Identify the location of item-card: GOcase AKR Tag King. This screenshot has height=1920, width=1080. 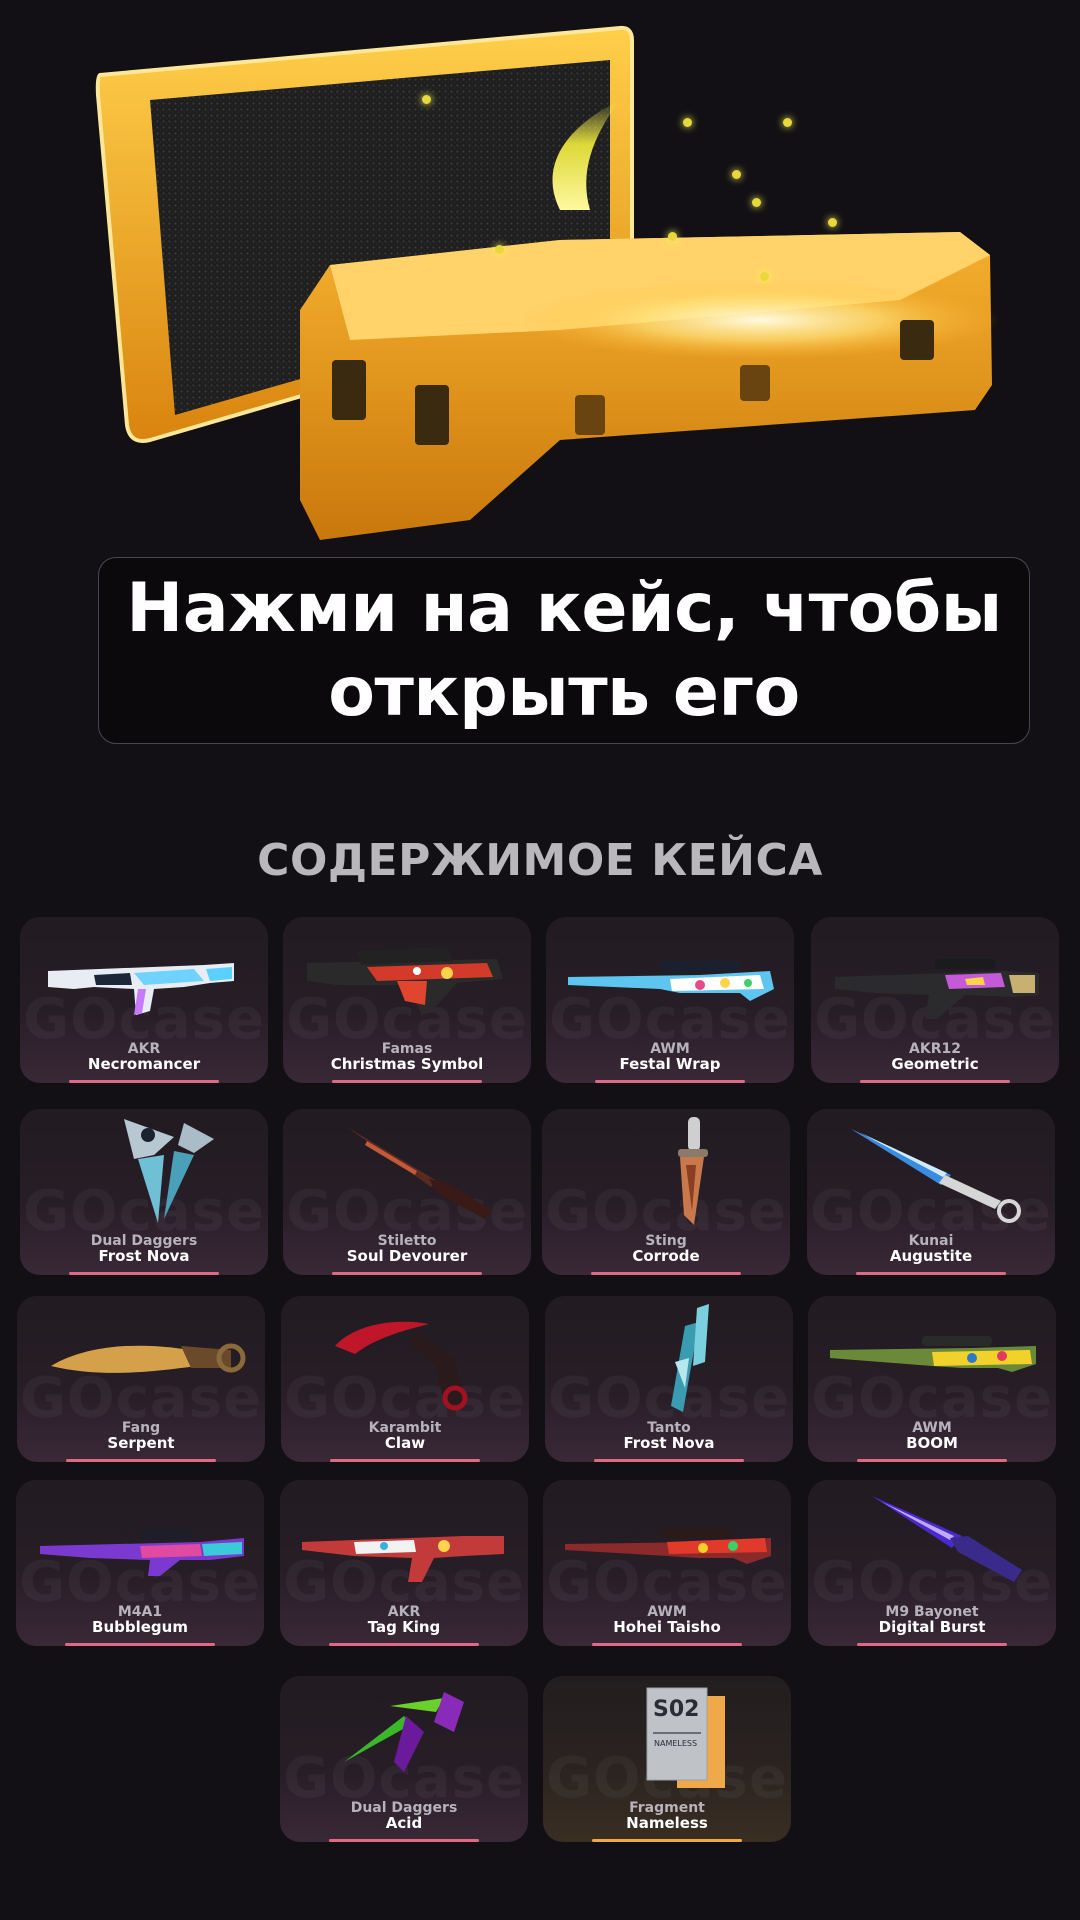
(404, 1563).